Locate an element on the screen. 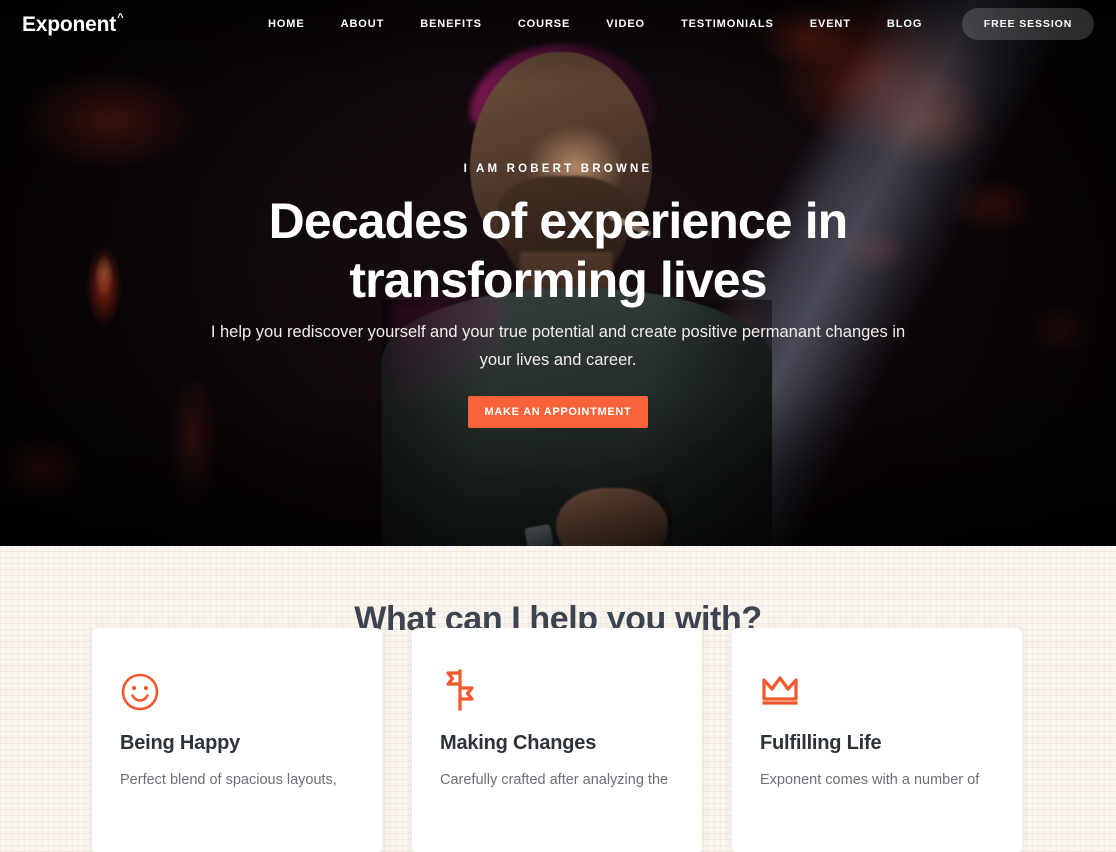 Image resolution: width=1116 pixels, height=852 pixels. brand-logo-text: Exponent is located at coordinates (69, 24).